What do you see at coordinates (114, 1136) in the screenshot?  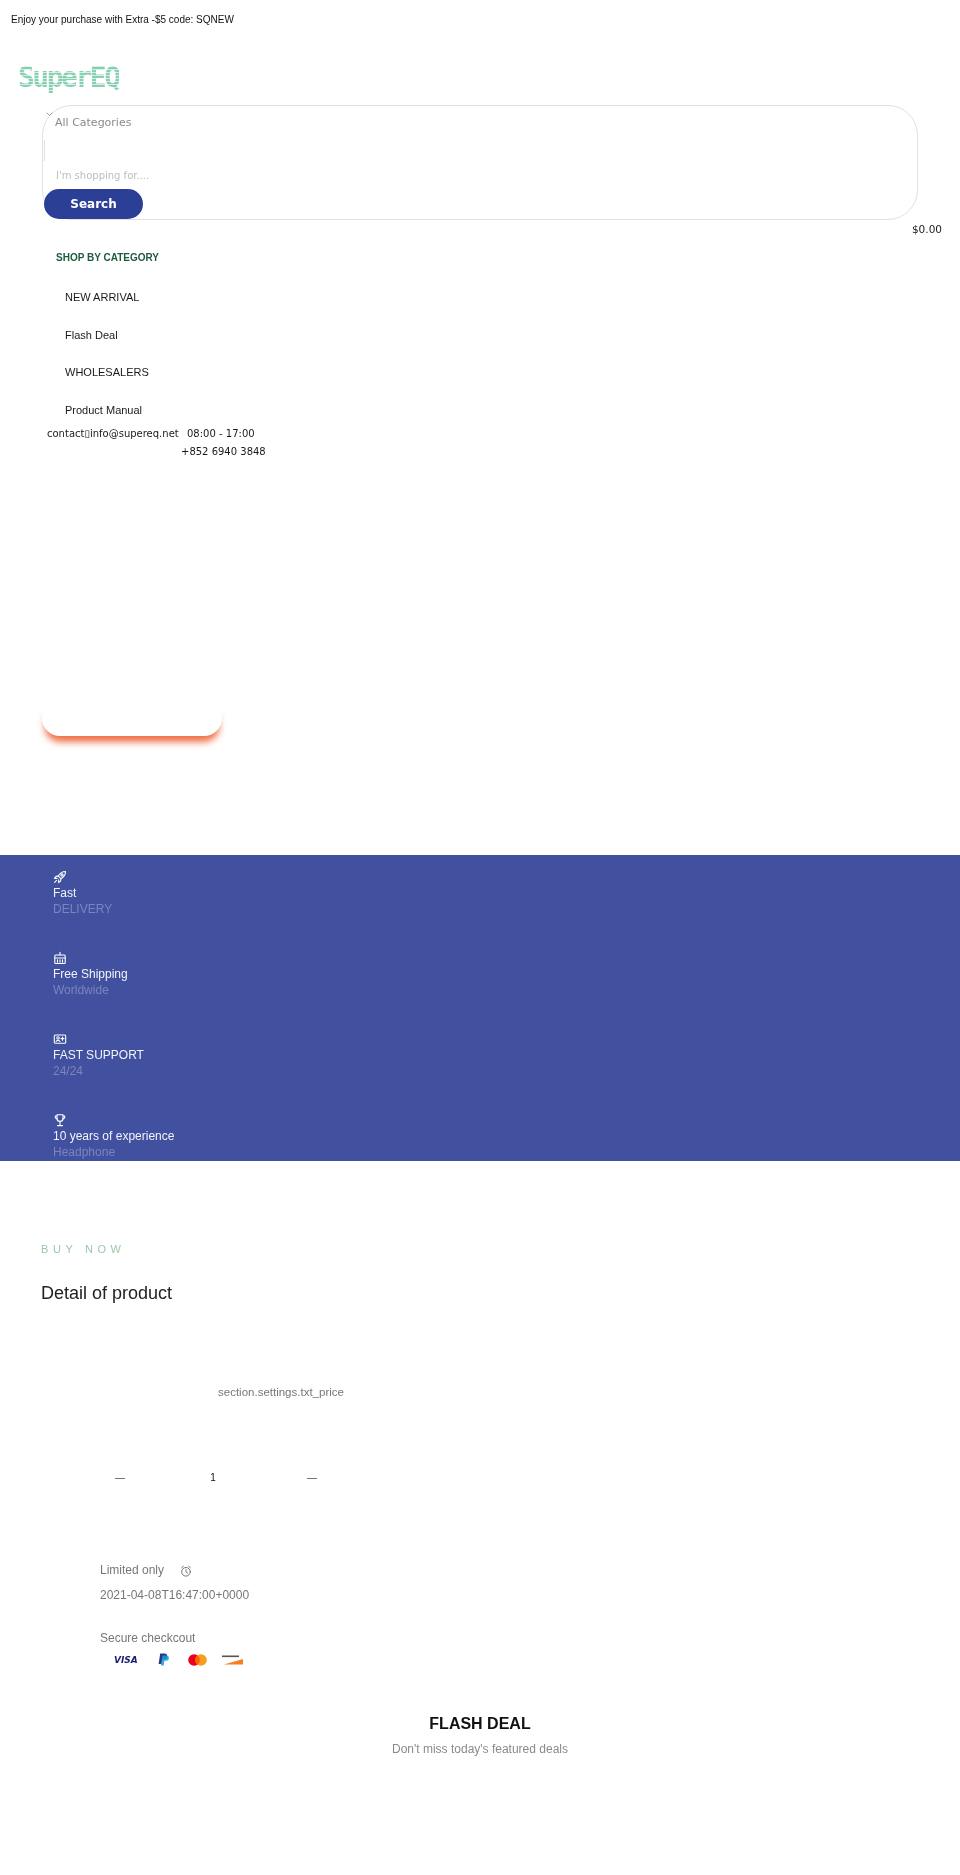 I see `feature-title: 10 years of experience` at bounding box center [114, 1136].